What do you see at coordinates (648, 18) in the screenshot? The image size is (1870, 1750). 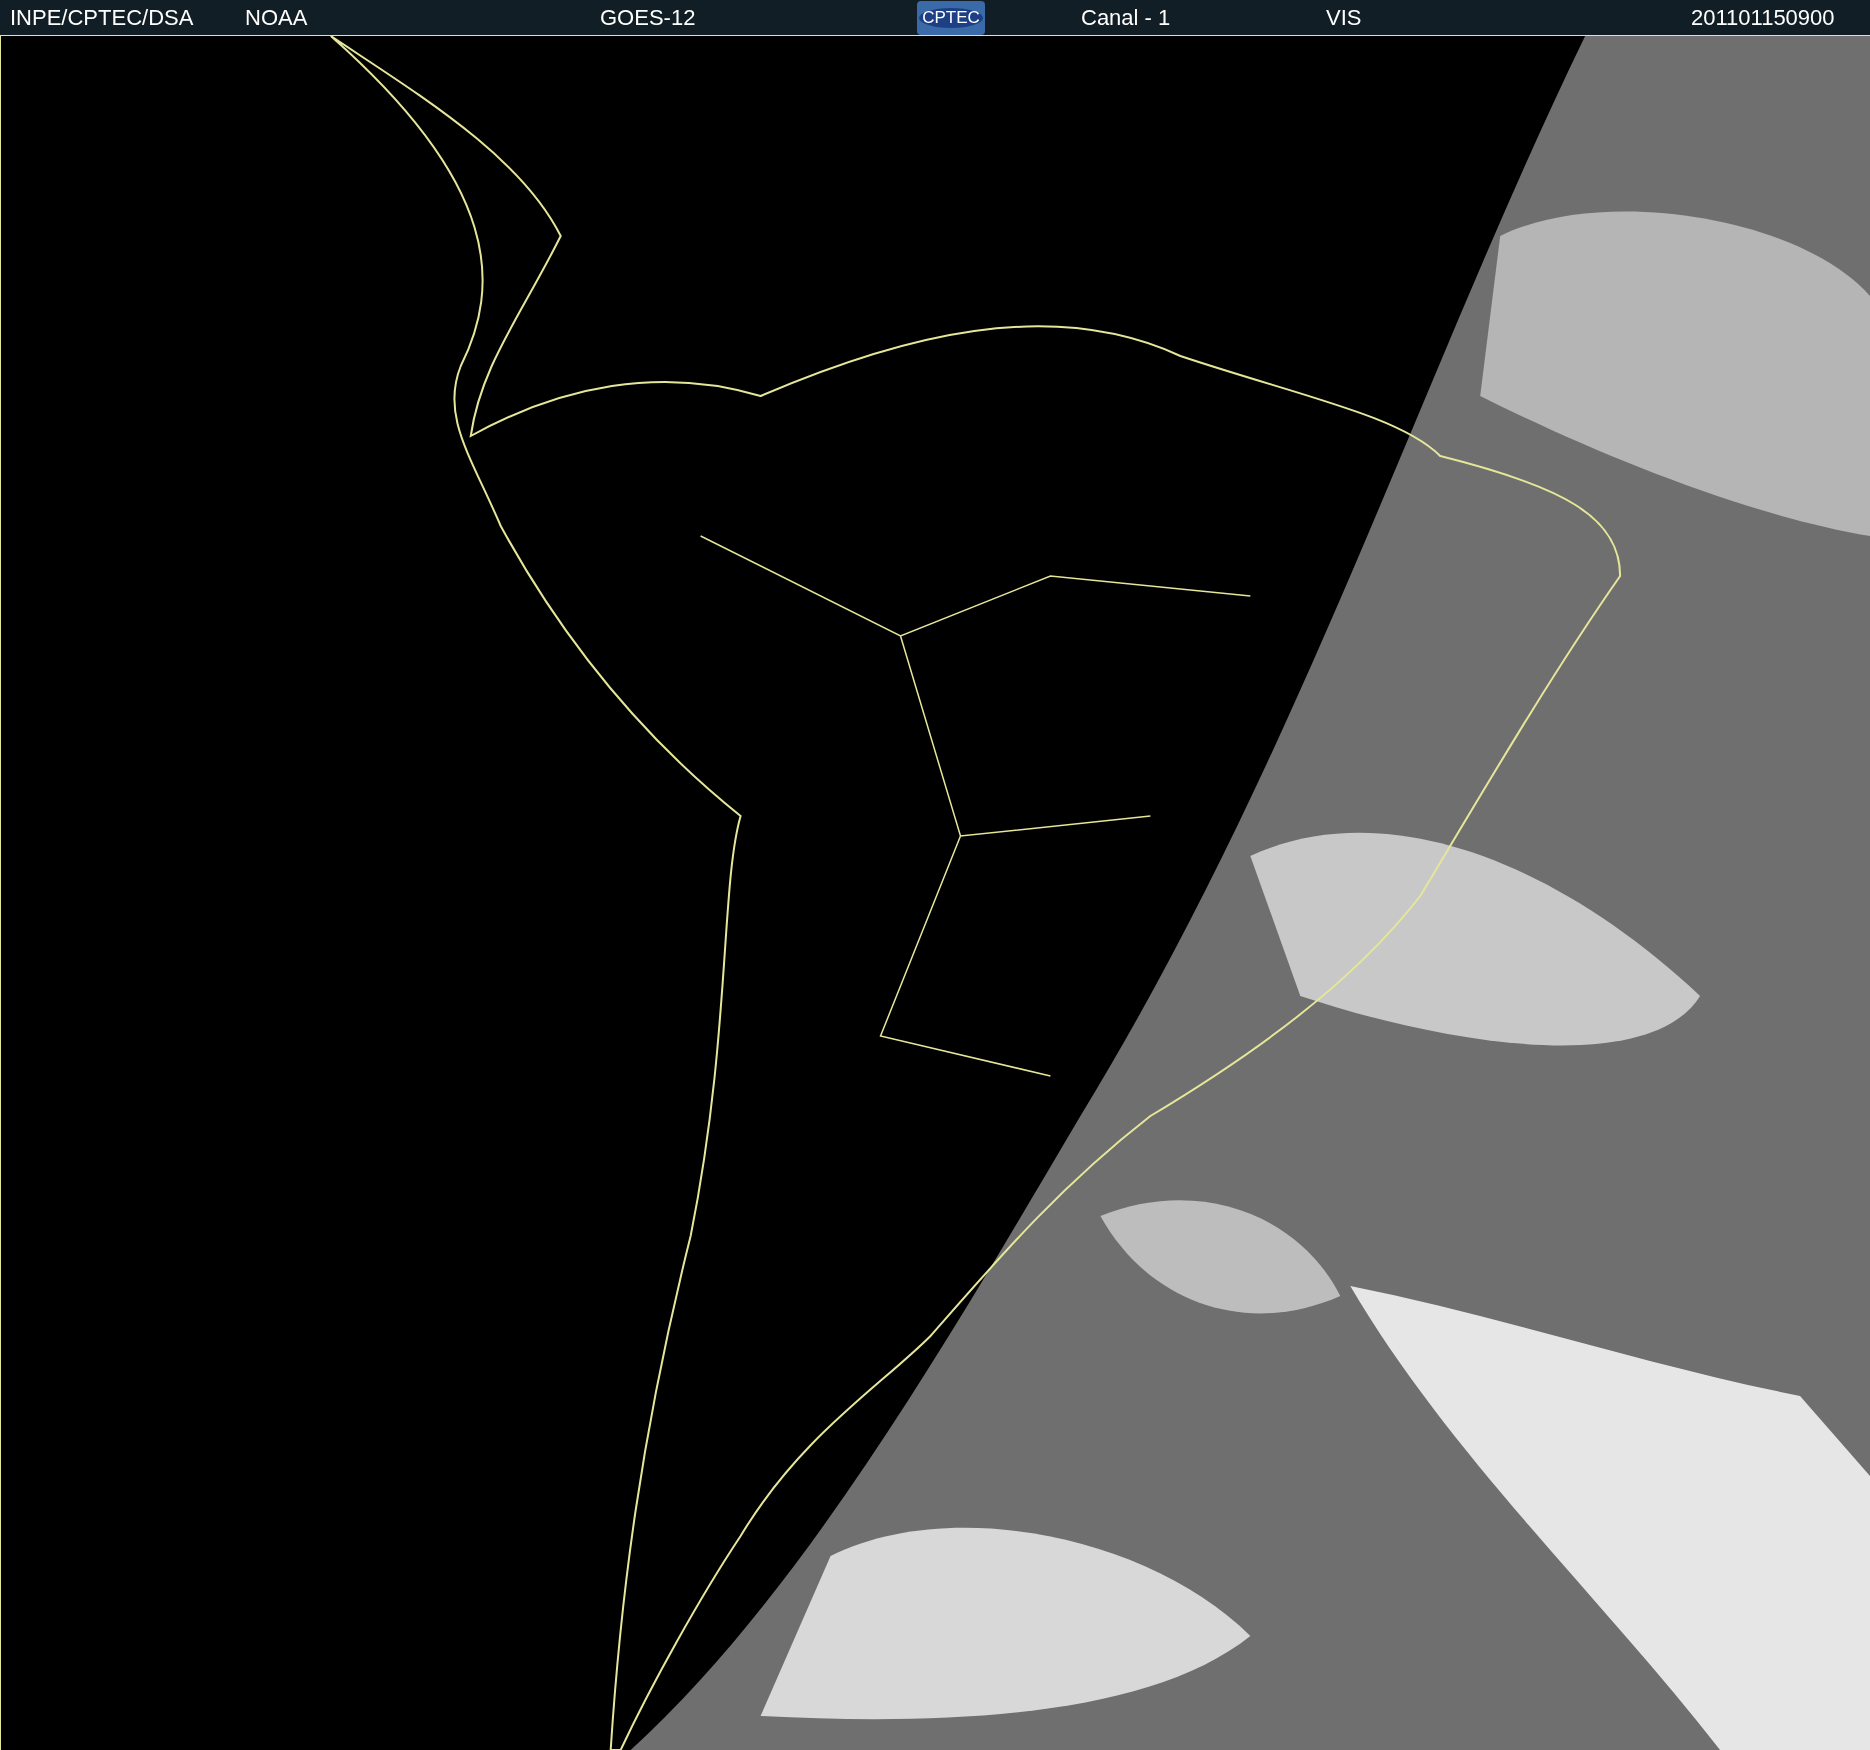 I see `satellite-label: GOES-12` at bounding box center [648, 18].